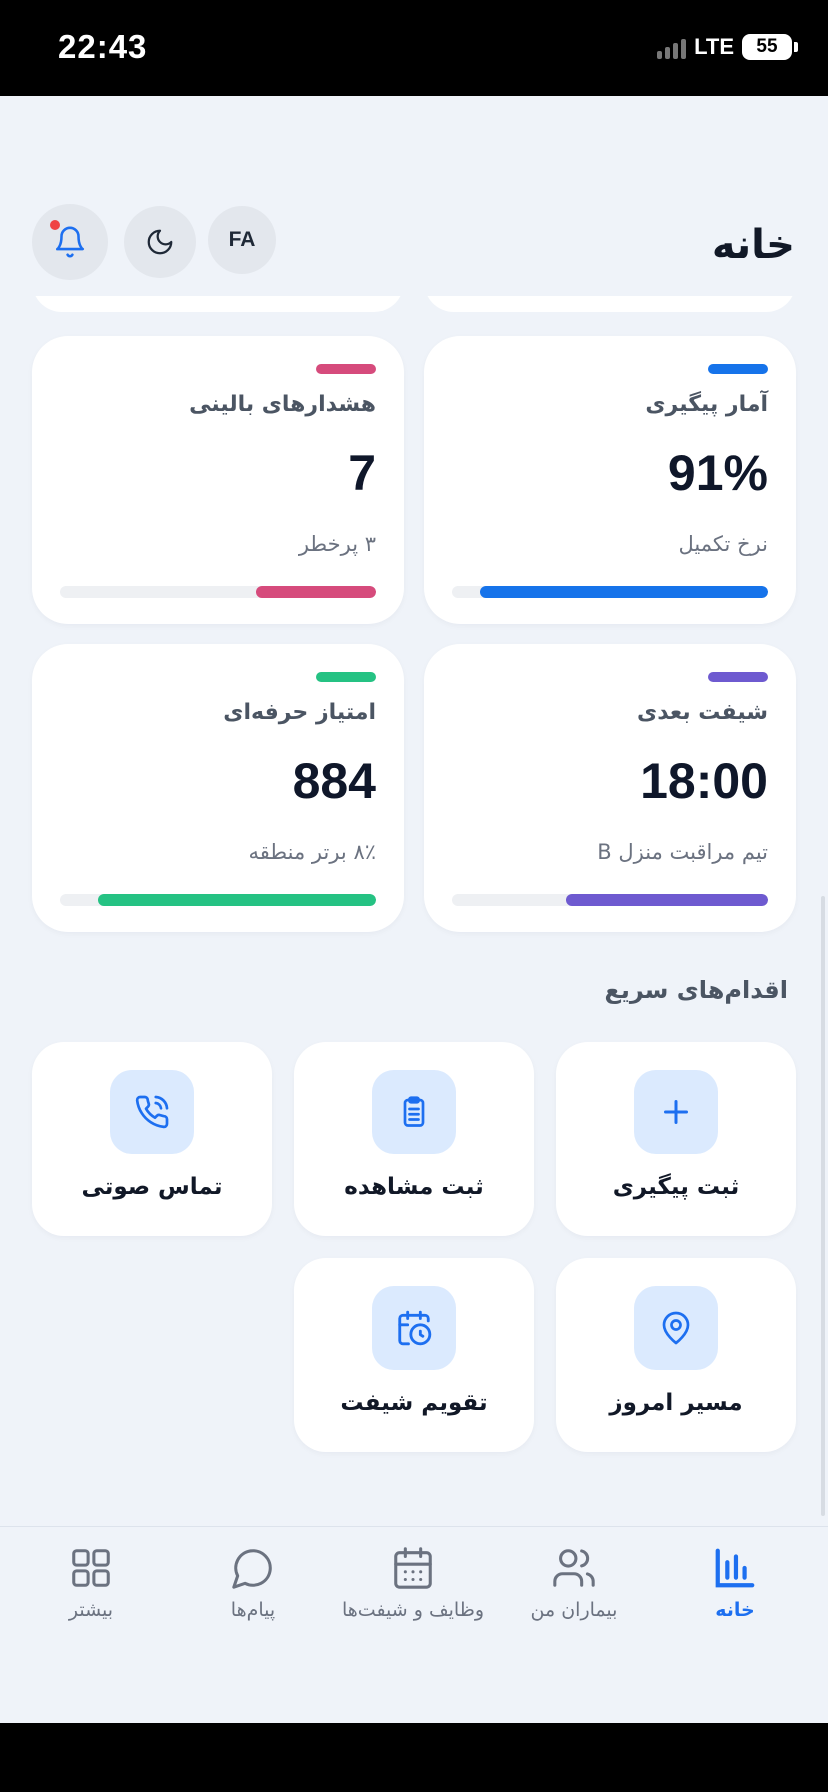 The height and width of the screenshot is (1792, 828). Describe the element at coordinates (337, 544) in the screenshot. I see `stat-subtitle: ۳ پرخطر` at that location.